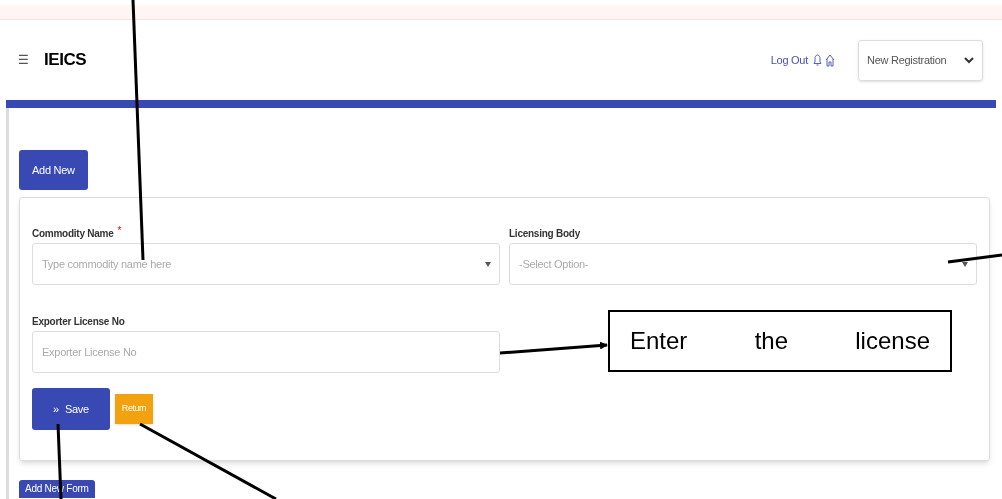 This screenshot has height=499, width=1002. I want to click on dropdown-field: Type commodity name here, so click(266, 264).